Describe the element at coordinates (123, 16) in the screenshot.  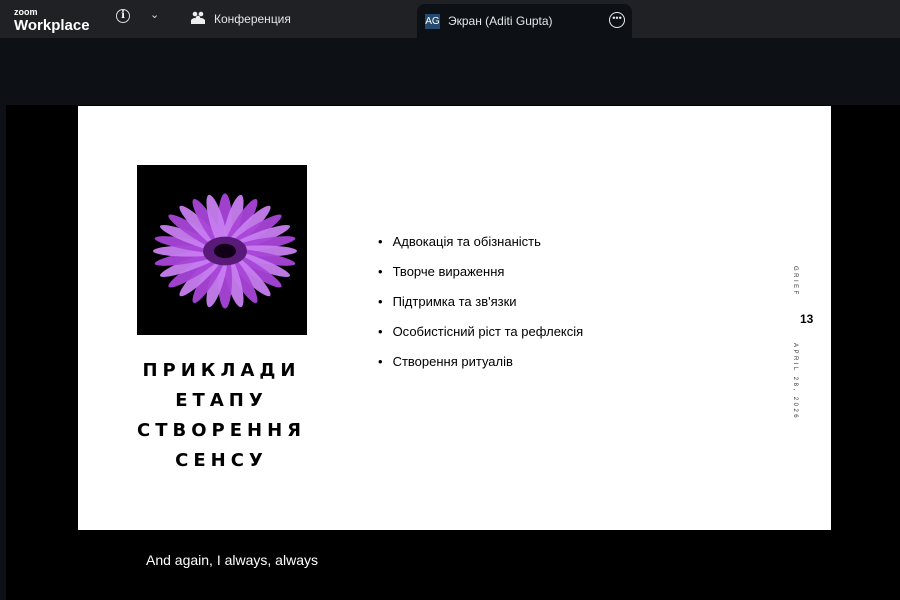
I see `info-icon: i` at that location.